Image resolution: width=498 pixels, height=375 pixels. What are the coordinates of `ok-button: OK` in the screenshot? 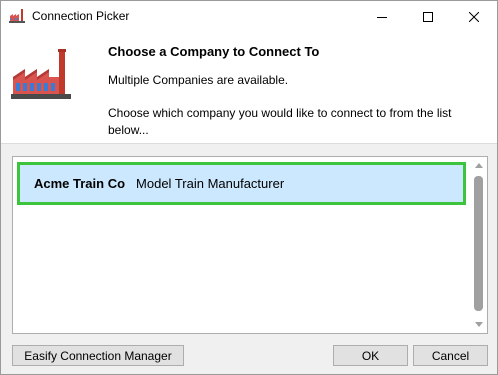 It's located at (370, 355).